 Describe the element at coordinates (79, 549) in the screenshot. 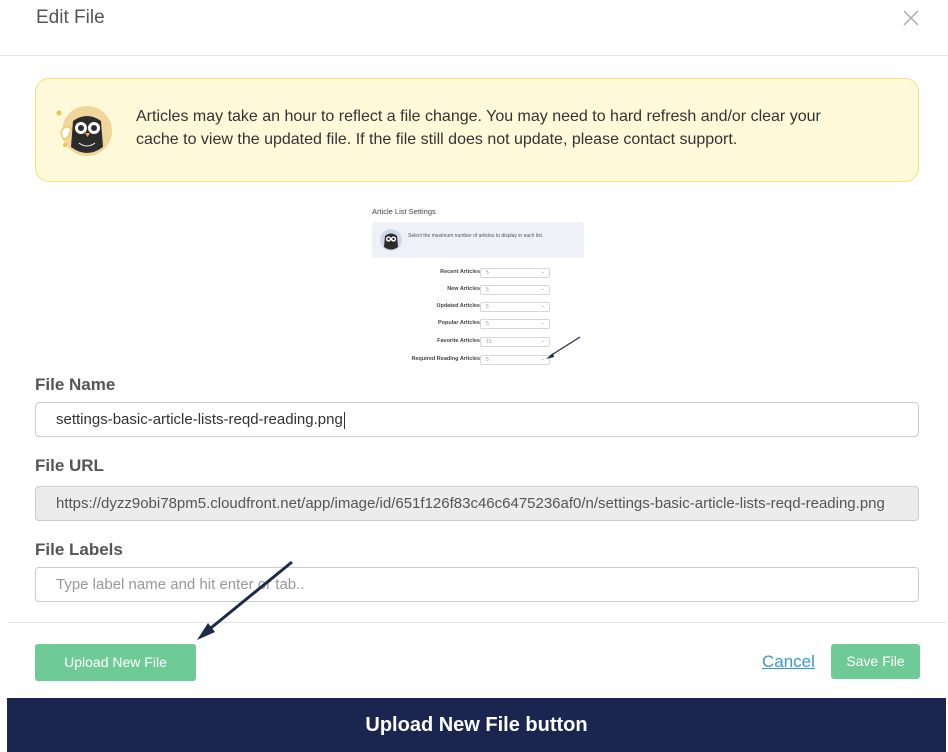

I see `file-labels-label: File Labels` at that location.